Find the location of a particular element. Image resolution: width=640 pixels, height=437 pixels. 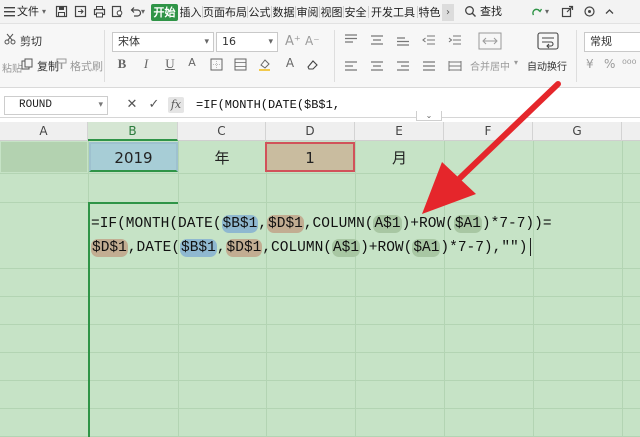

tab-security: 安全 is located at coordinates (355, 12).